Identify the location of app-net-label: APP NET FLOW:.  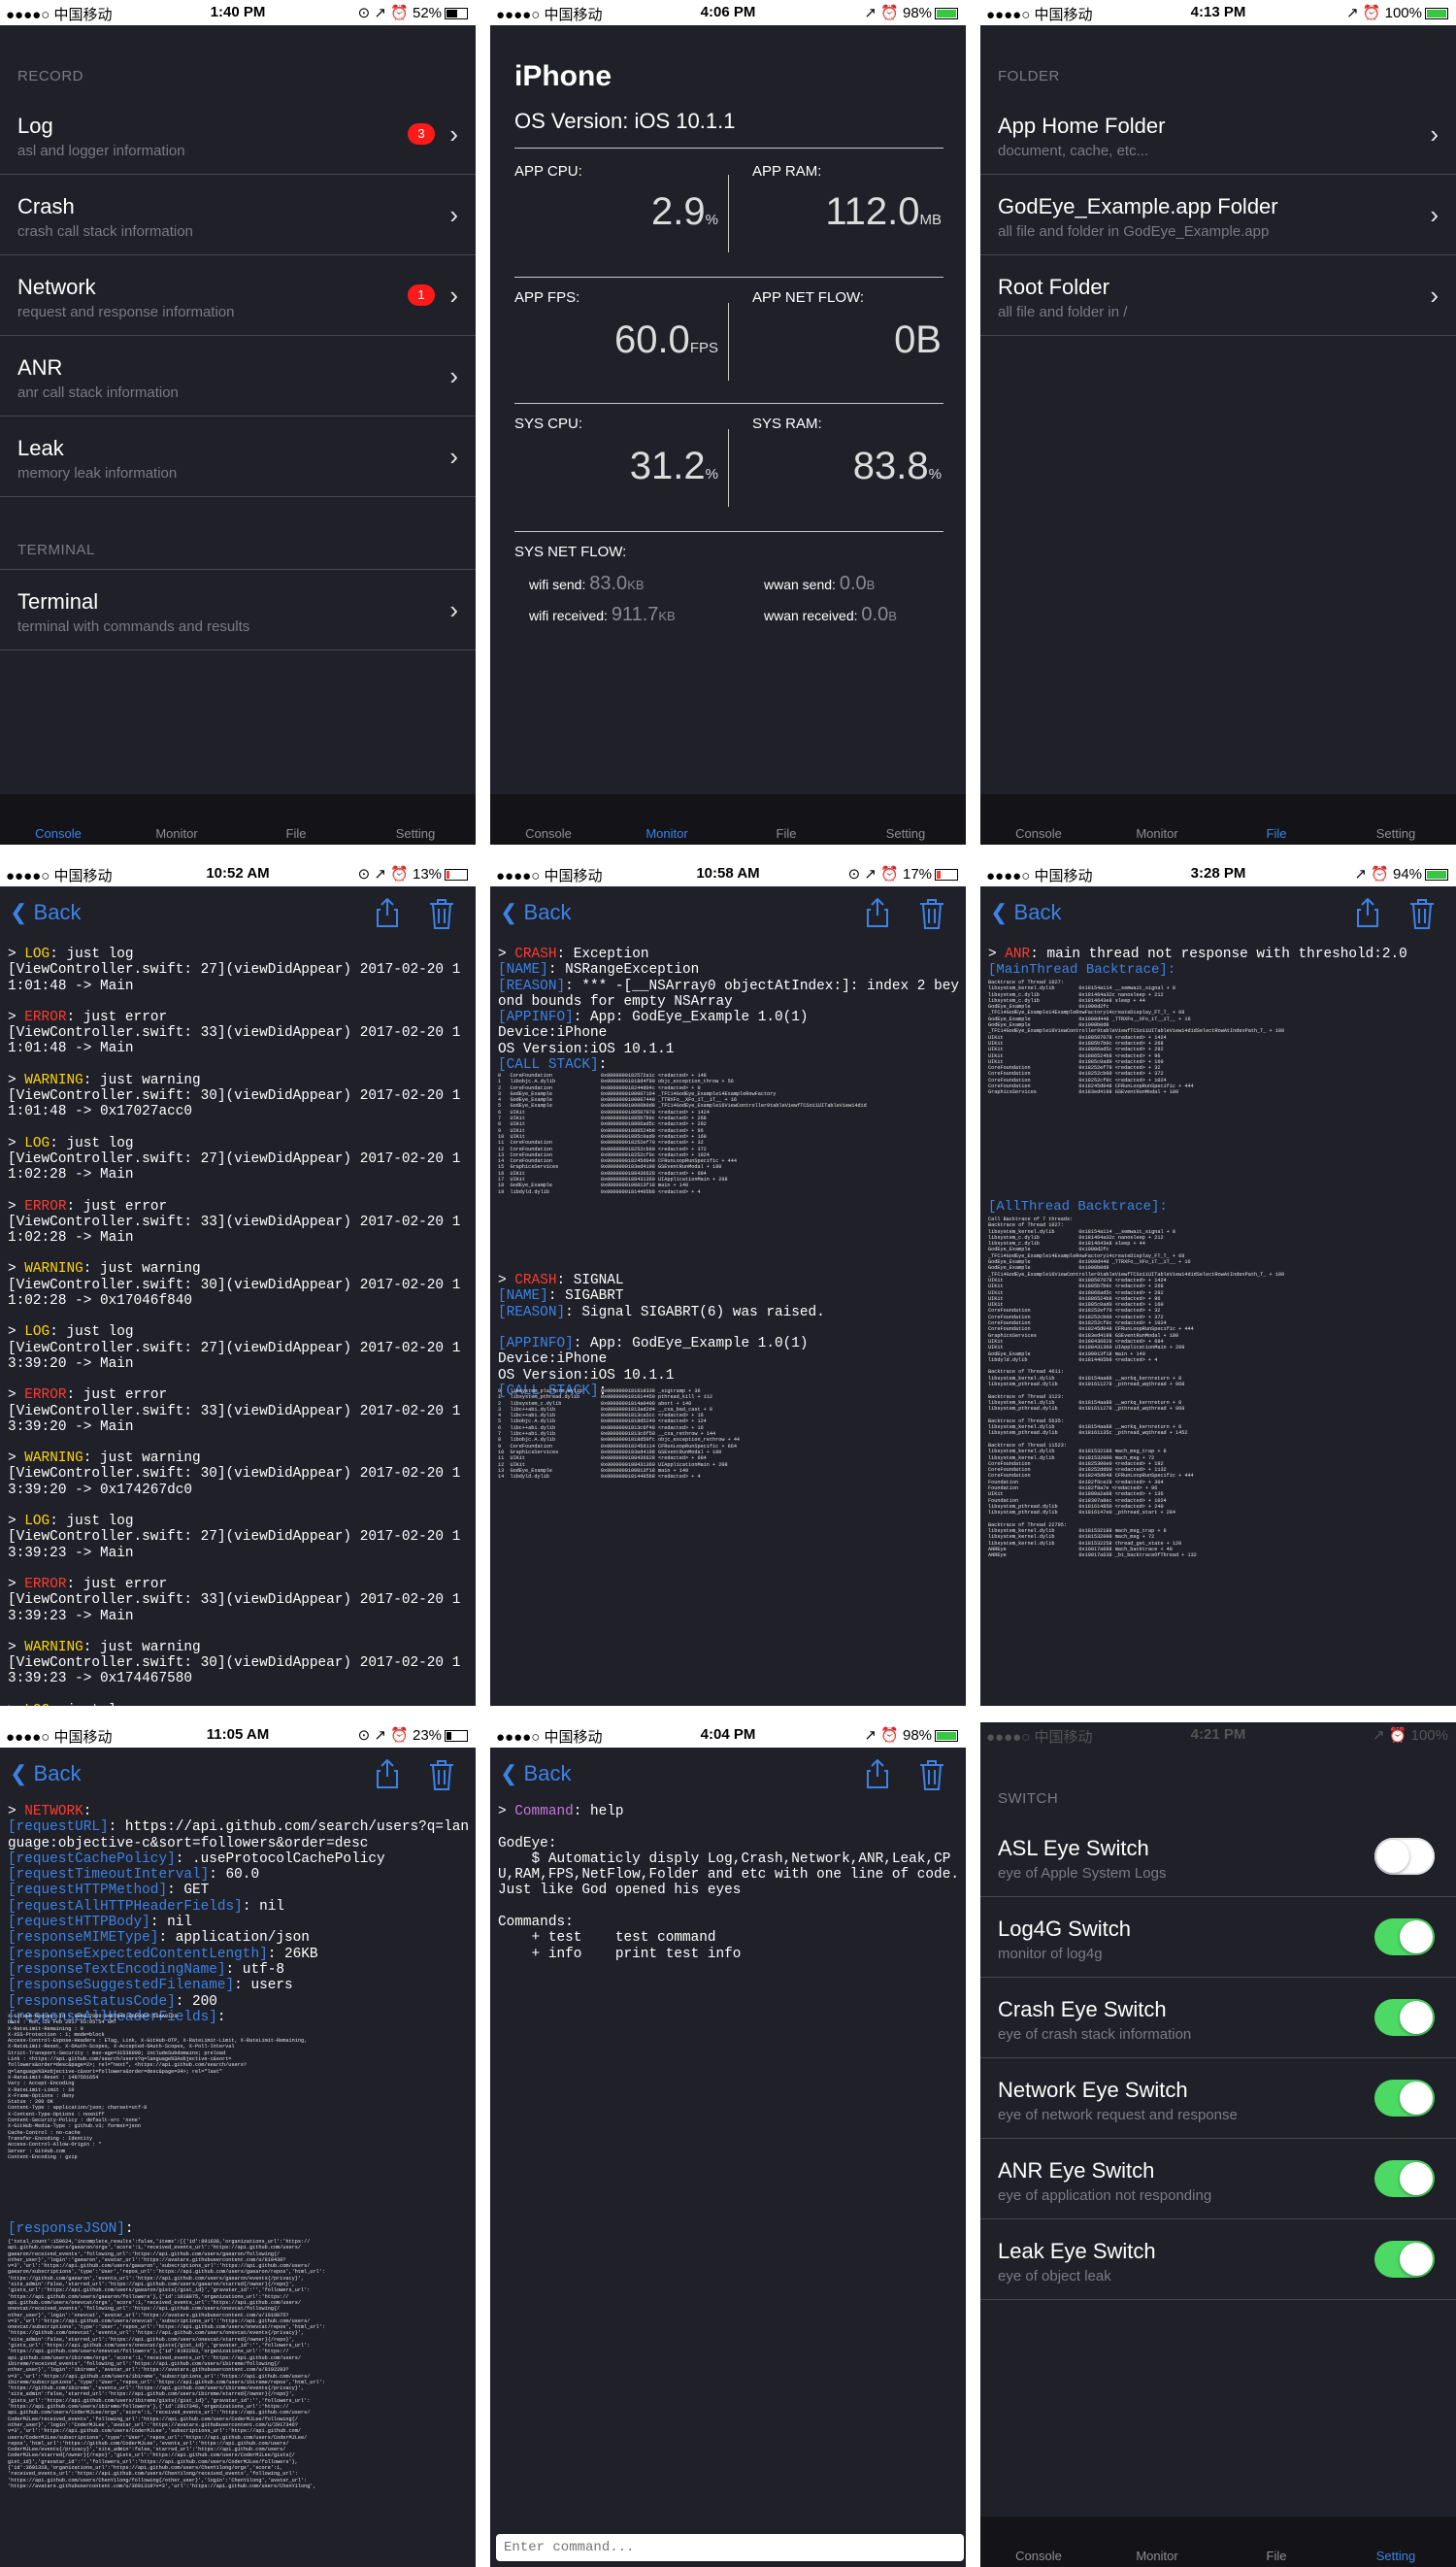
(808, 297).